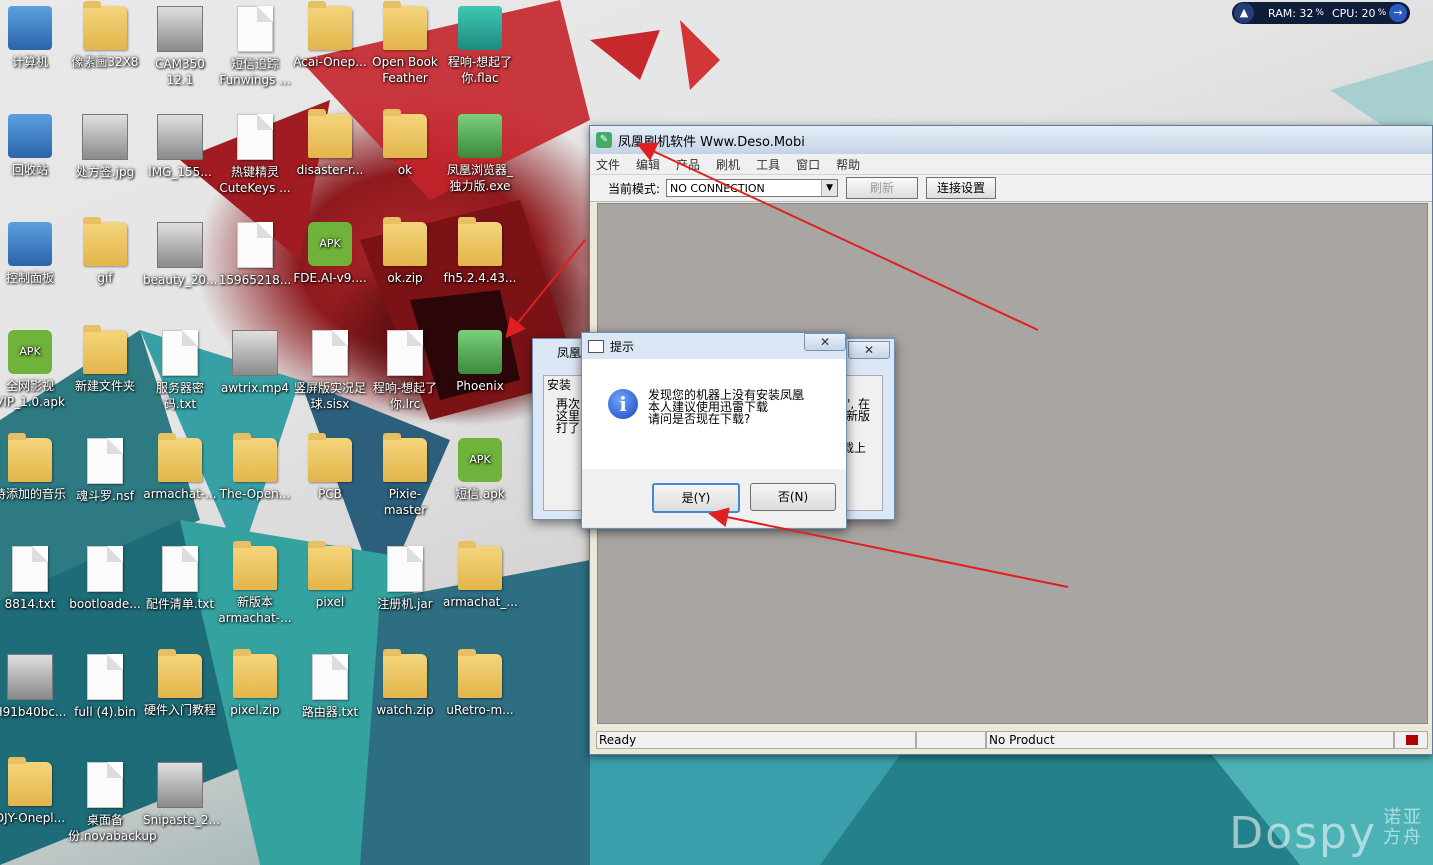  I want to click on arrow-to-phoenix-icon, so click(545, 289).